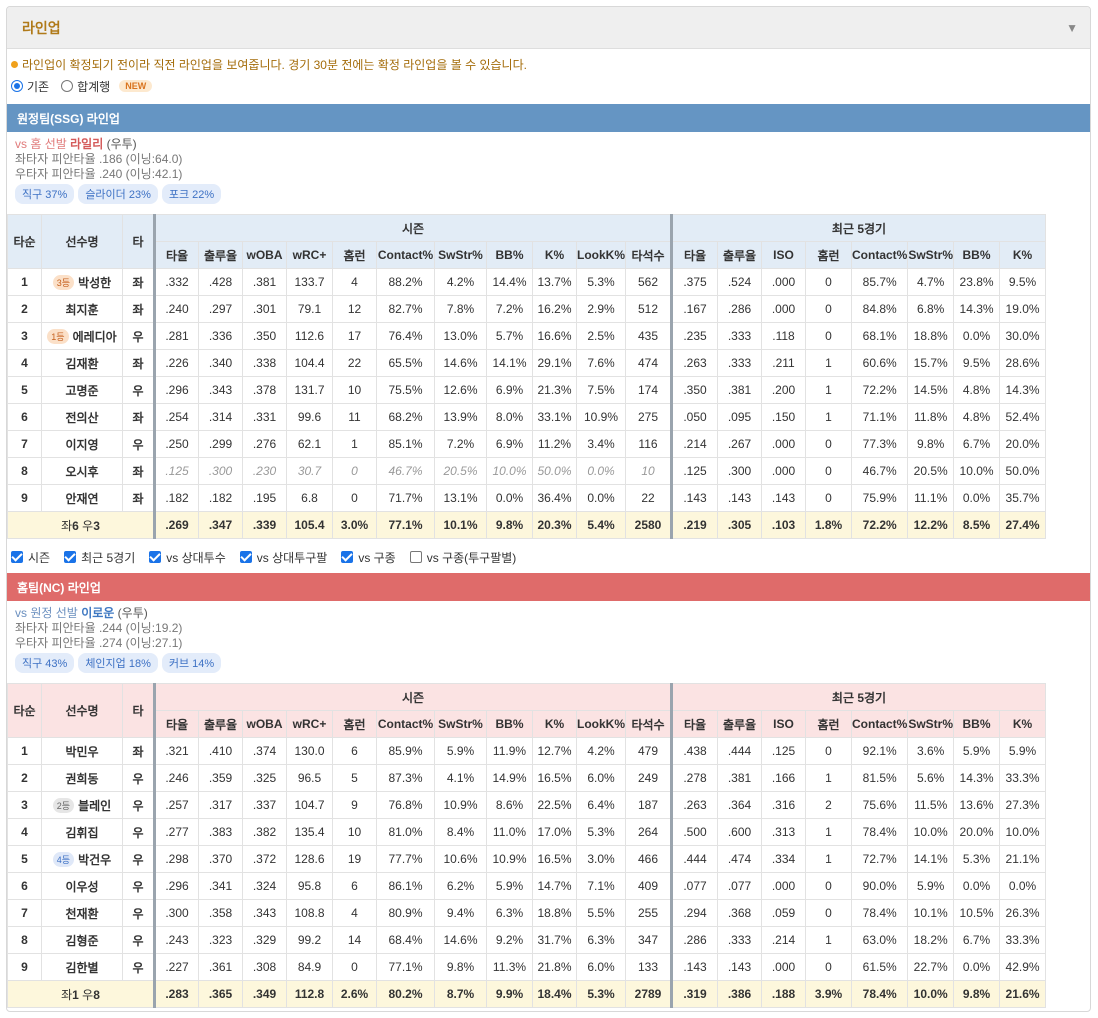  Describe the element at coordinates (97, 613) in the screenshot. I see `pitcher-name: 이로운` at that location.